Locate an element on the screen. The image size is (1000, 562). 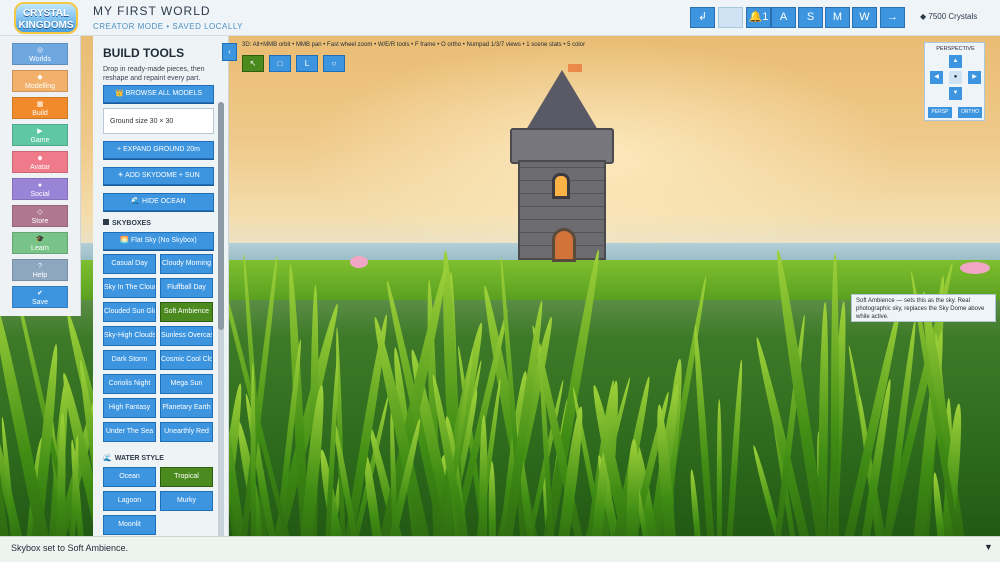
nav-worlds-button: ◎ Worlds is located at coordinates (40, 54).